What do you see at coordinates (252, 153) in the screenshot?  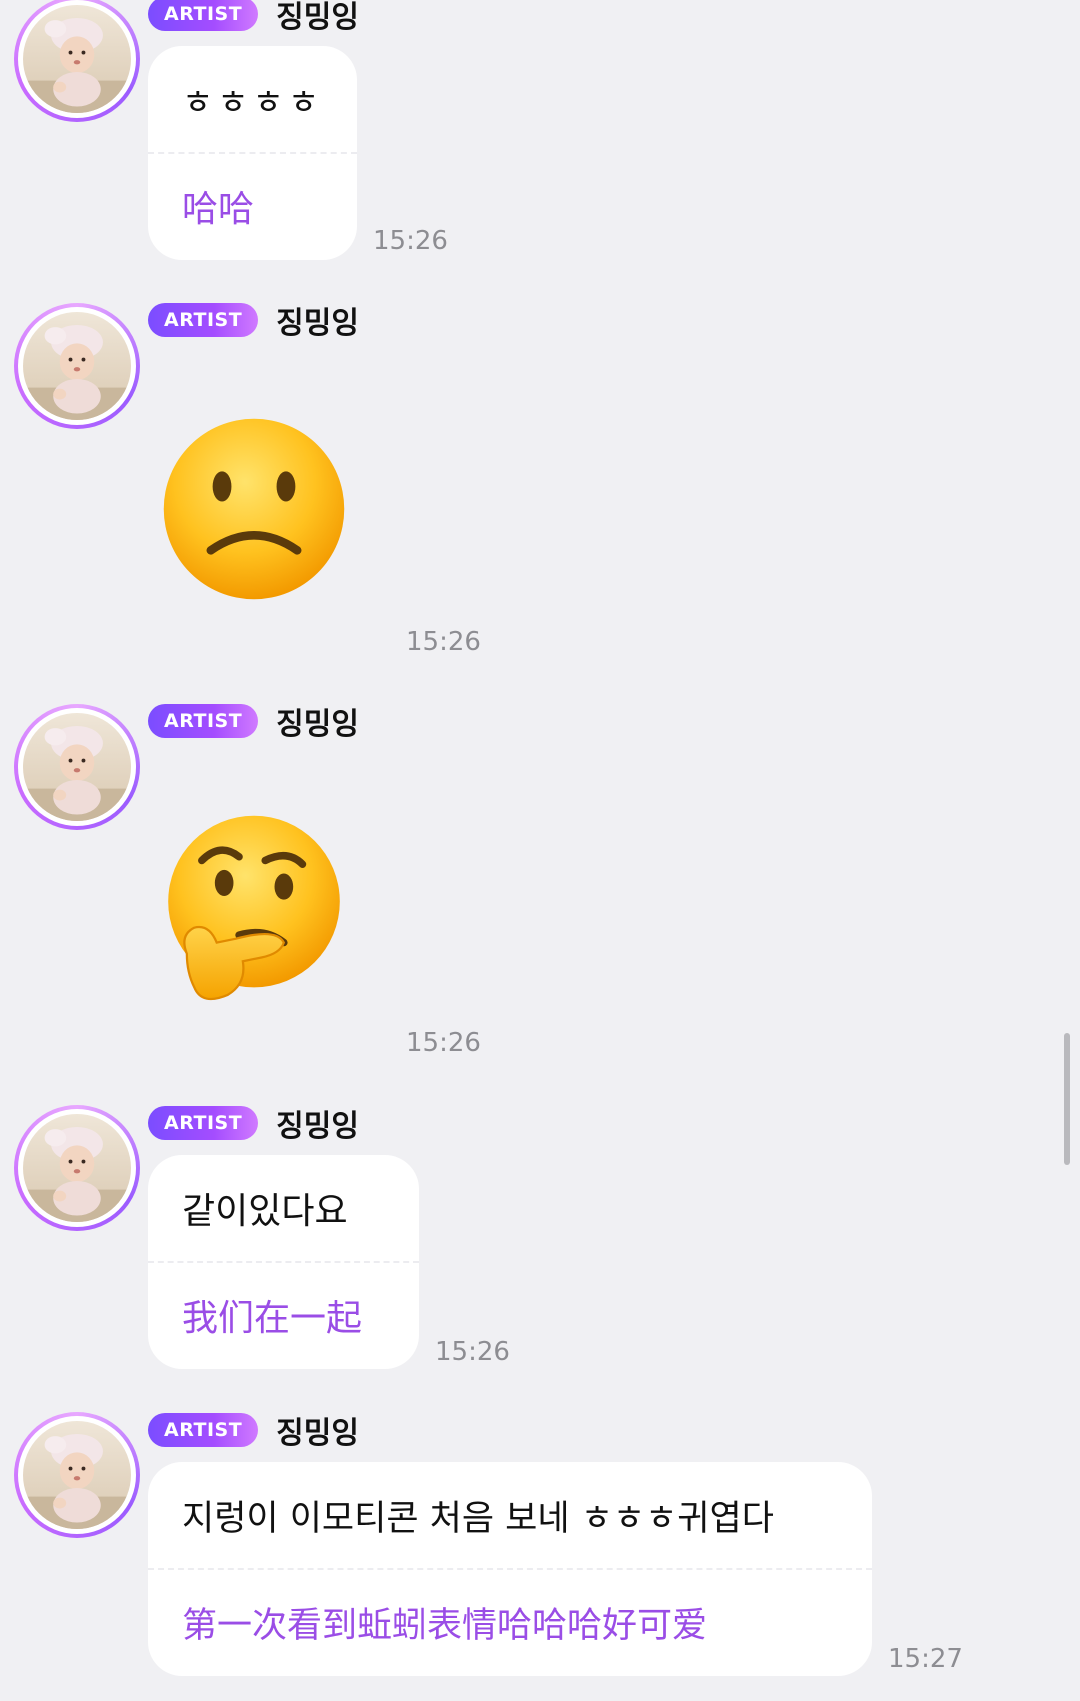 I see `message-bubble: ㅎㅎㅎㅎ 哈哈` at bounding box center [252, 153].